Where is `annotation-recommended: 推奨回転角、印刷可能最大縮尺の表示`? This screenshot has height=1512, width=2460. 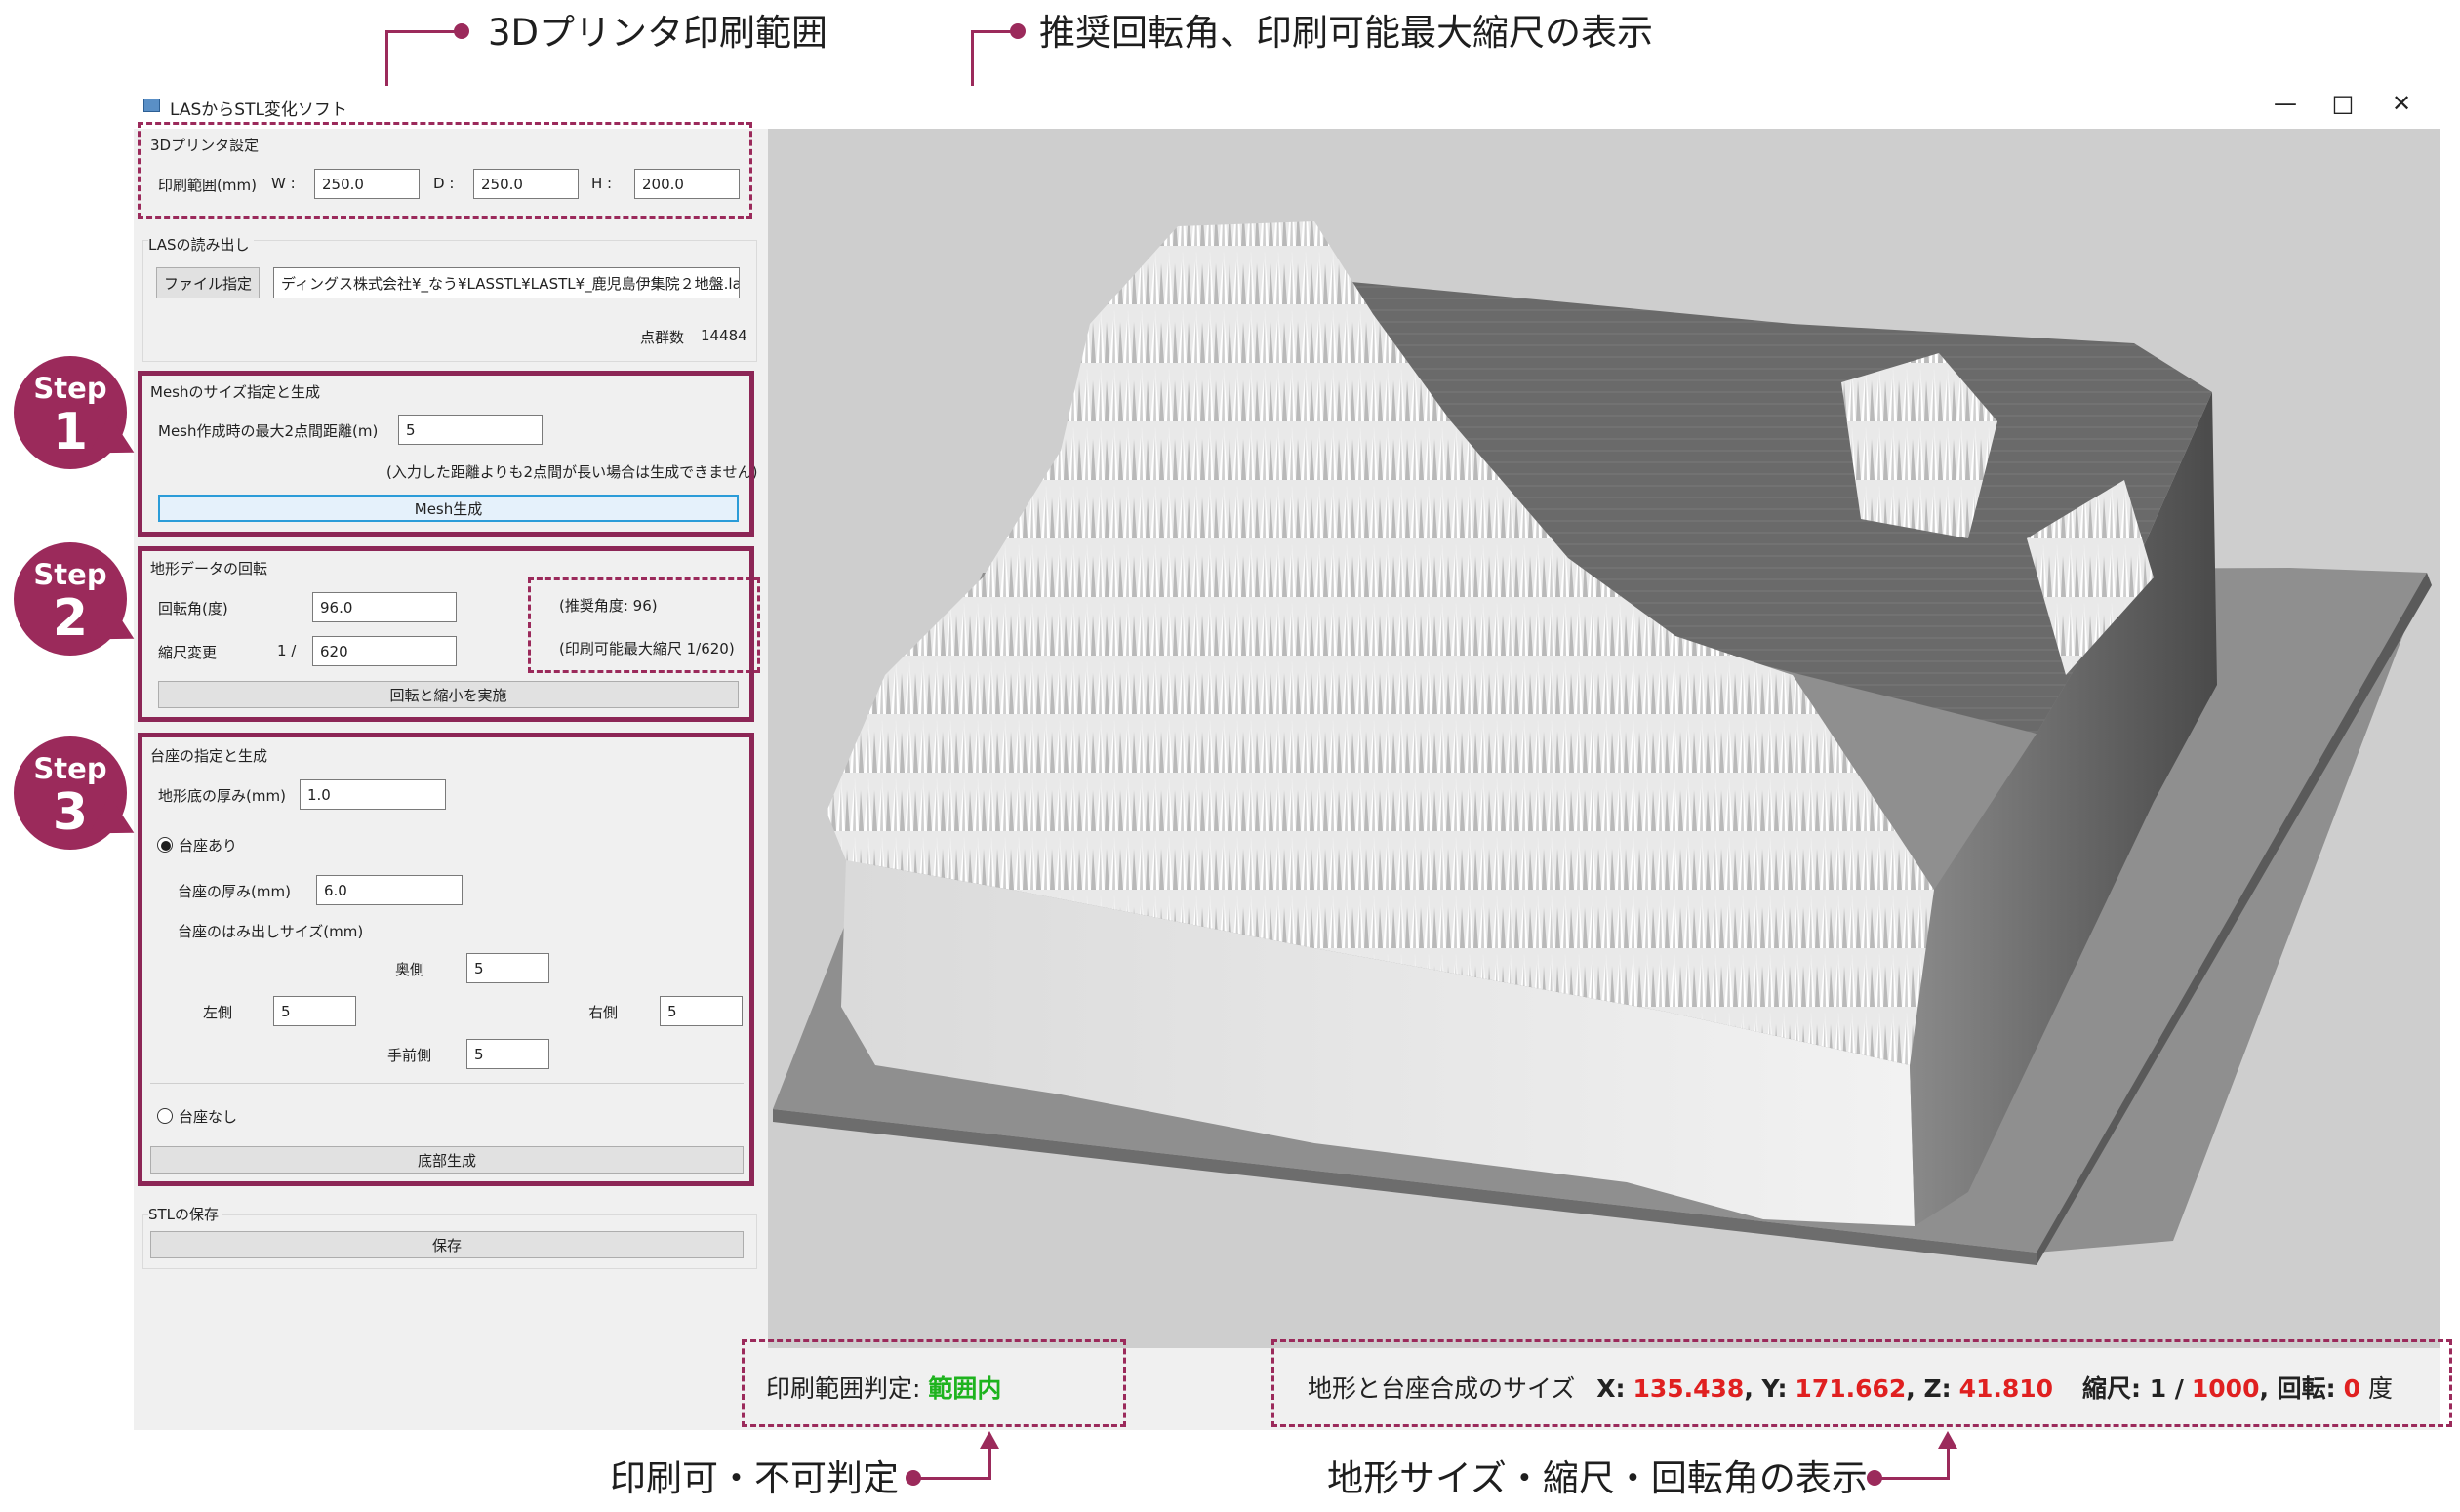 annotation-recommended: 推奨回転角、印刷可能最大縮尺の表示 is located at coordinates (1346, 33).